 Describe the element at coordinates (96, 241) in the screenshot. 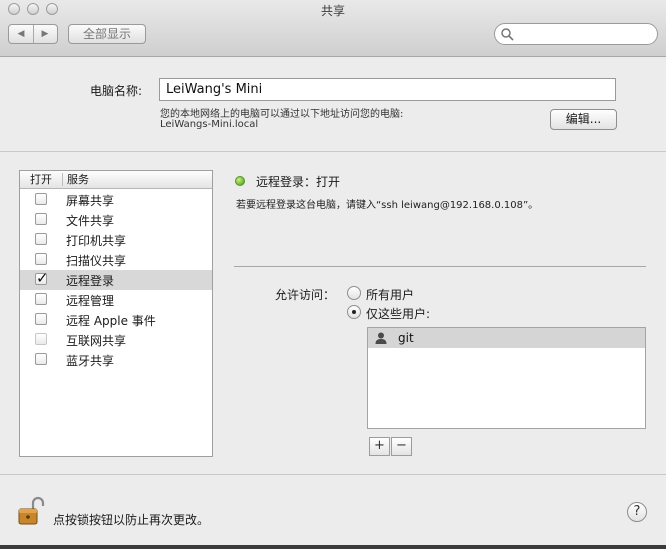

I see `service-label: 打印机共享` at that location.